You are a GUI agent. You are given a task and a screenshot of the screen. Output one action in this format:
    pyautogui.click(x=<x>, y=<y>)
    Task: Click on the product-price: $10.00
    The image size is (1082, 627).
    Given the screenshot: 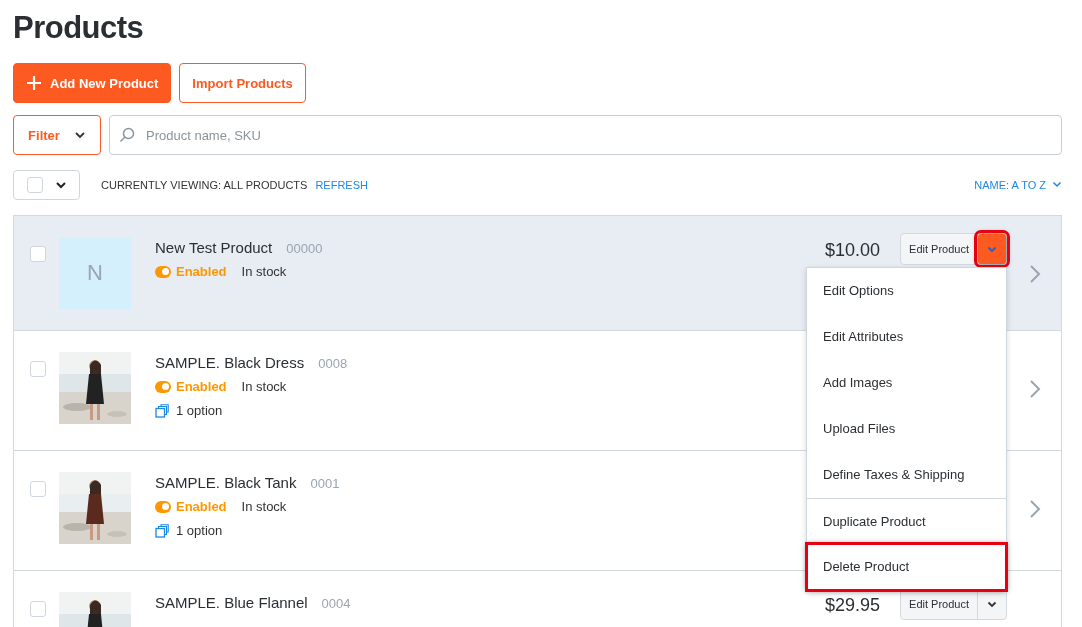 What is the action you would take?
    pyautogui.click(x=853, y=250)
    